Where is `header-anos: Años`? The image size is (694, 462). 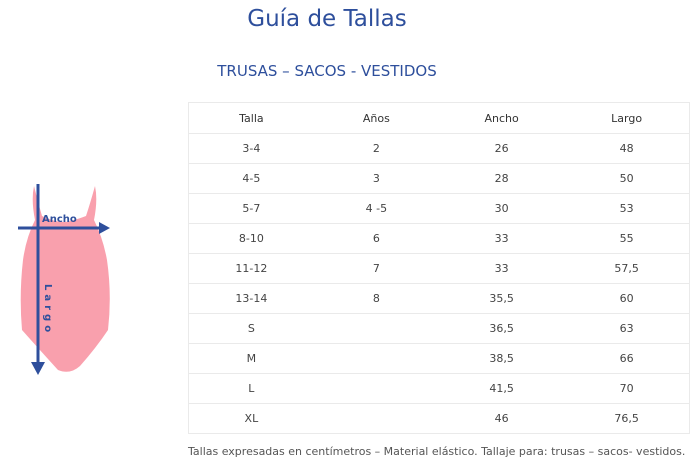 header-anos: Años is located at coordinates (376, 118).